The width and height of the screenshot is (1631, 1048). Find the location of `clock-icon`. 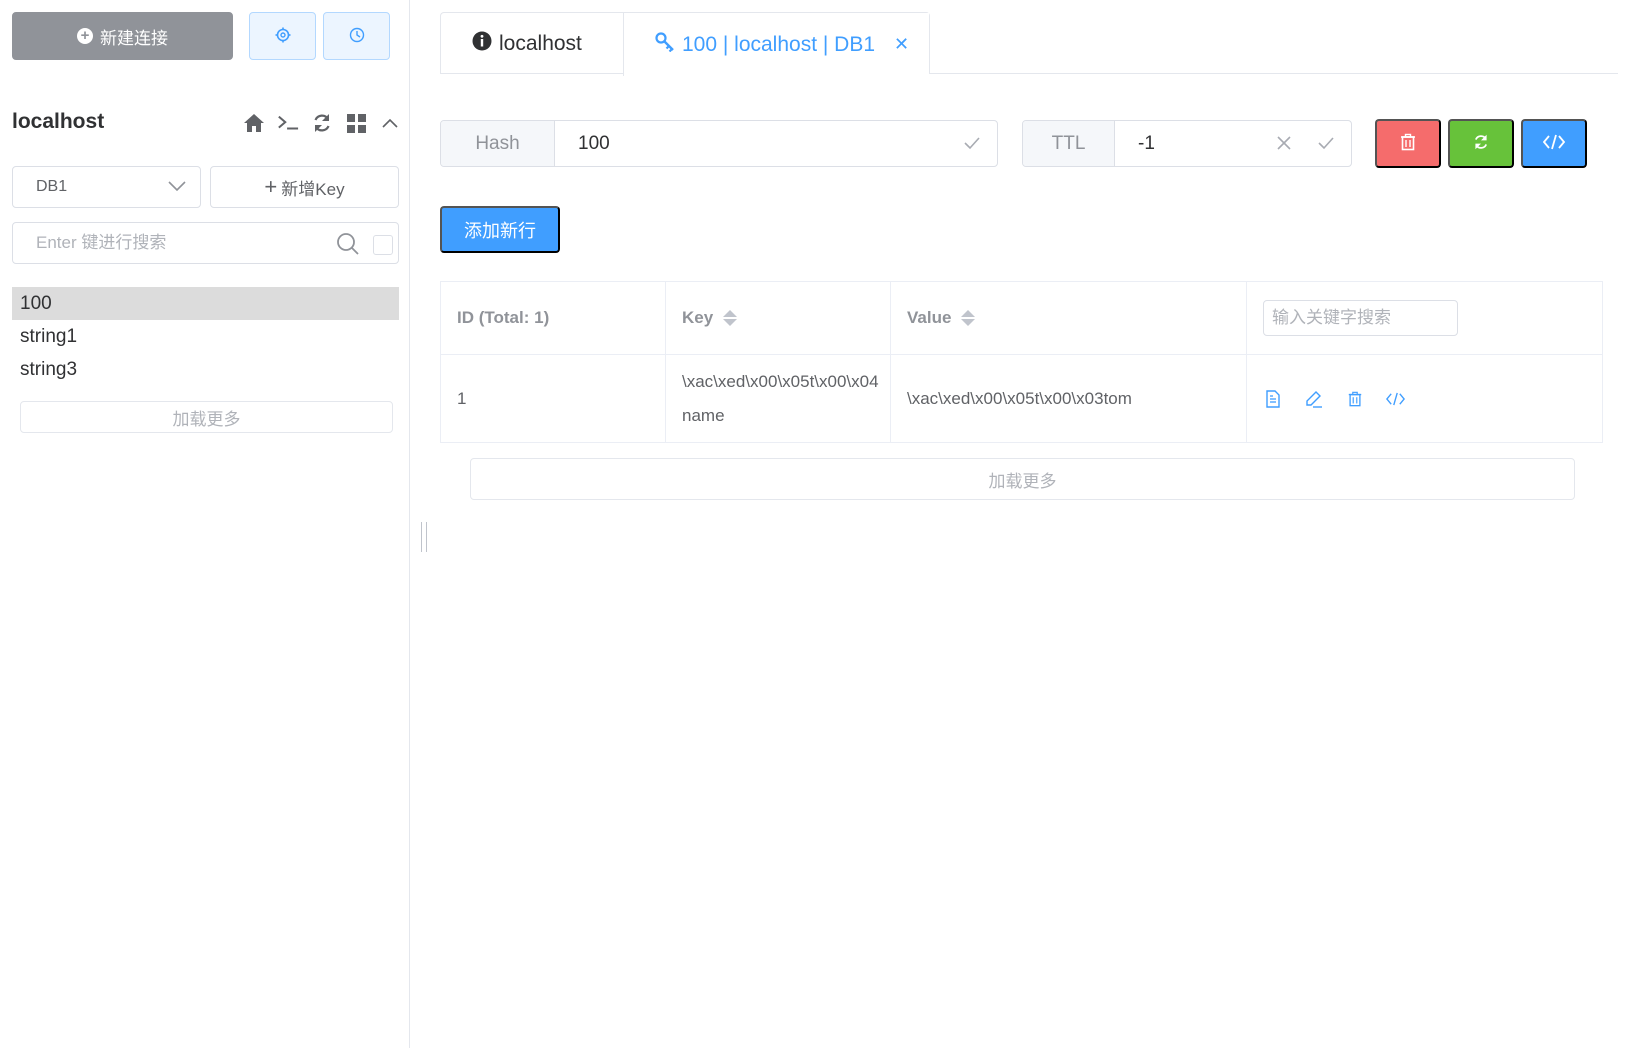

clock-icon is located at coordinates (357, 36).